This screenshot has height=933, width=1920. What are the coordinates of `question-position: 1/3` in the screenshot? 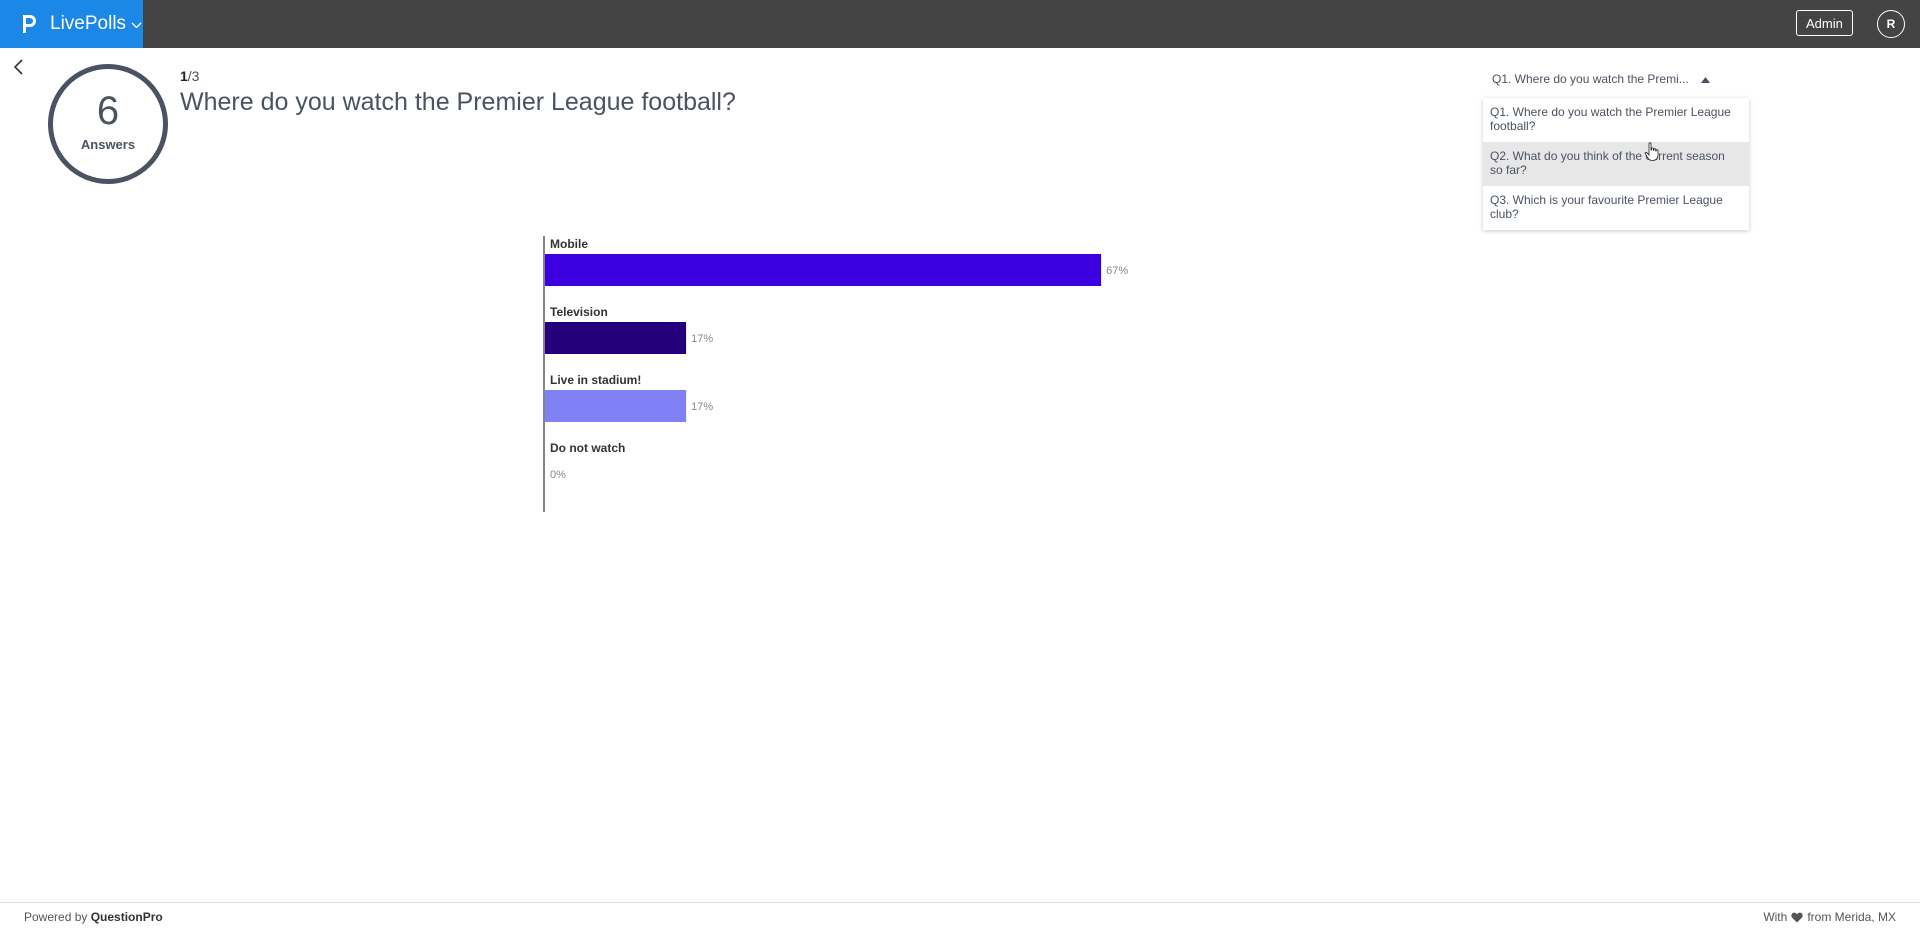 It's located at (189, 76).